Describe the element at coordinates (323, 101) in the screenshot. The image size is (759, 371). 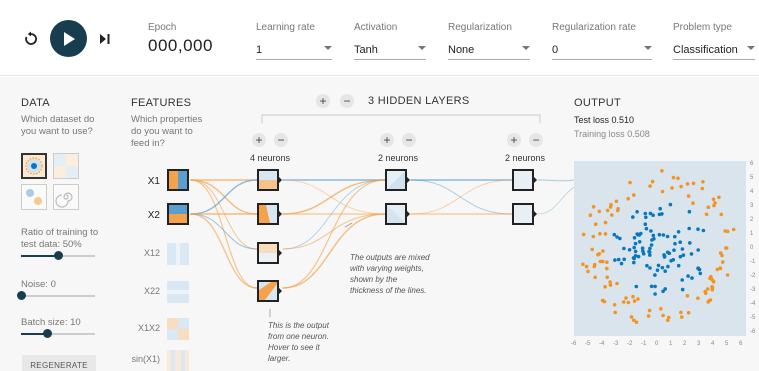
I see `add-layer-button: +` at that location.